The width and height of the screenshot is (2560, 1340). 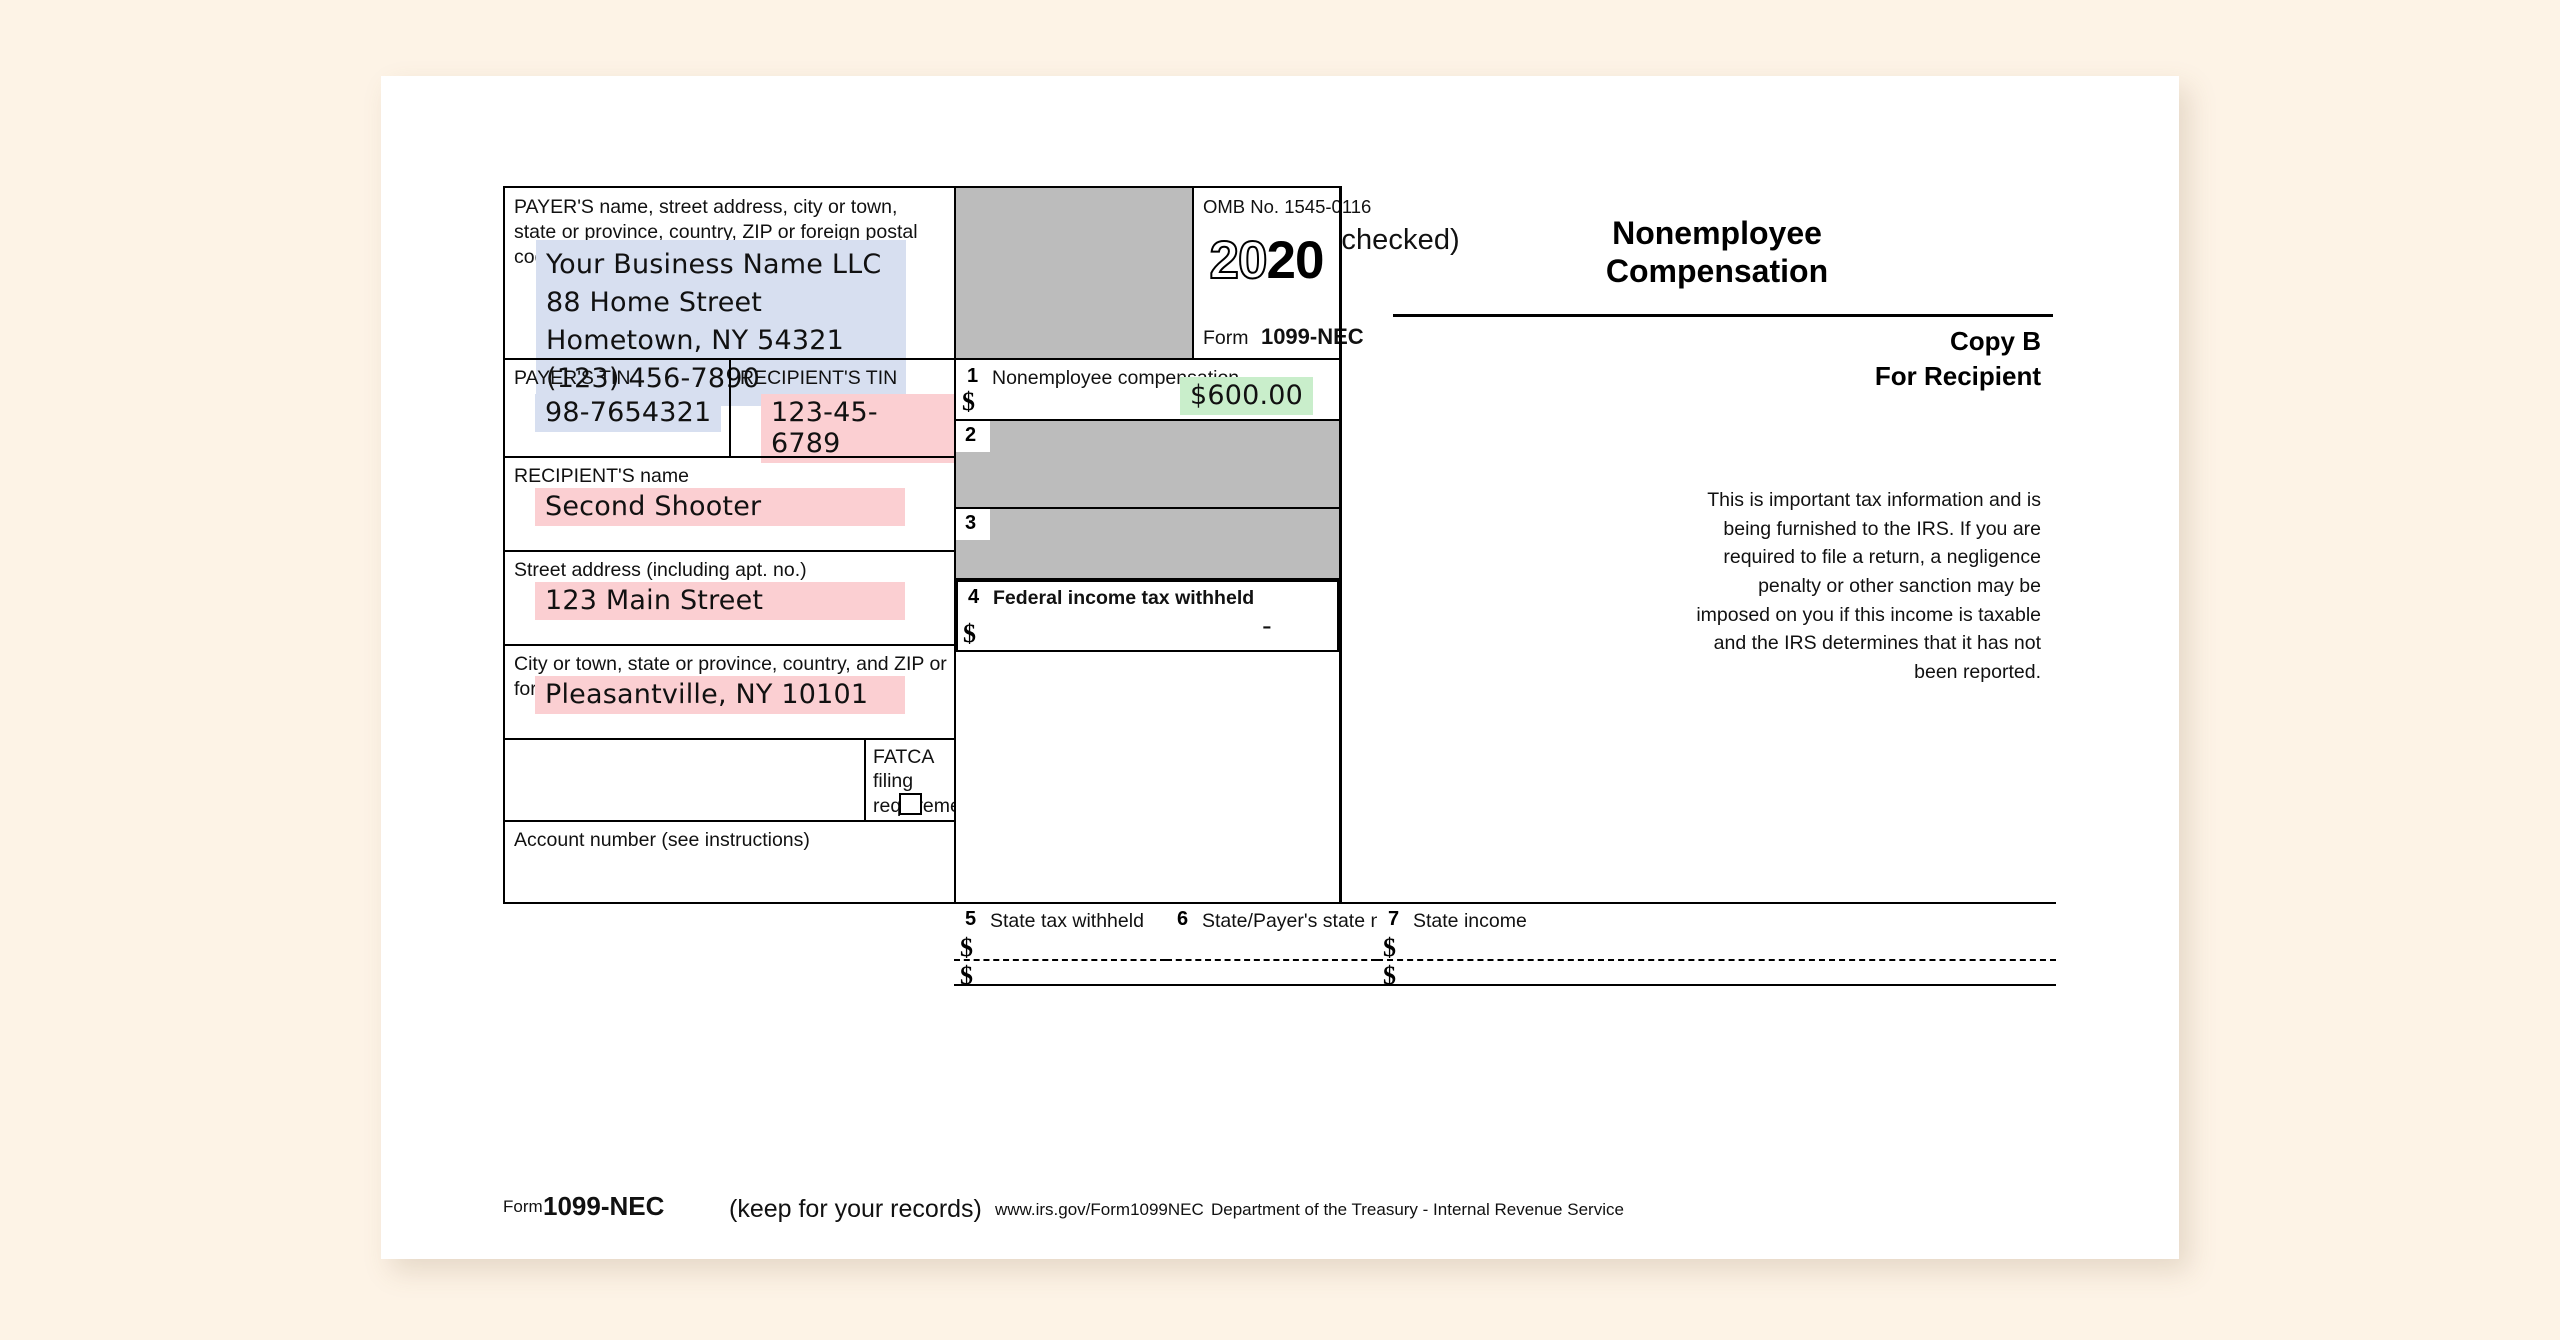 I want to click on box-6-label: State/Payer's state no., so click(x=1300, y=921).